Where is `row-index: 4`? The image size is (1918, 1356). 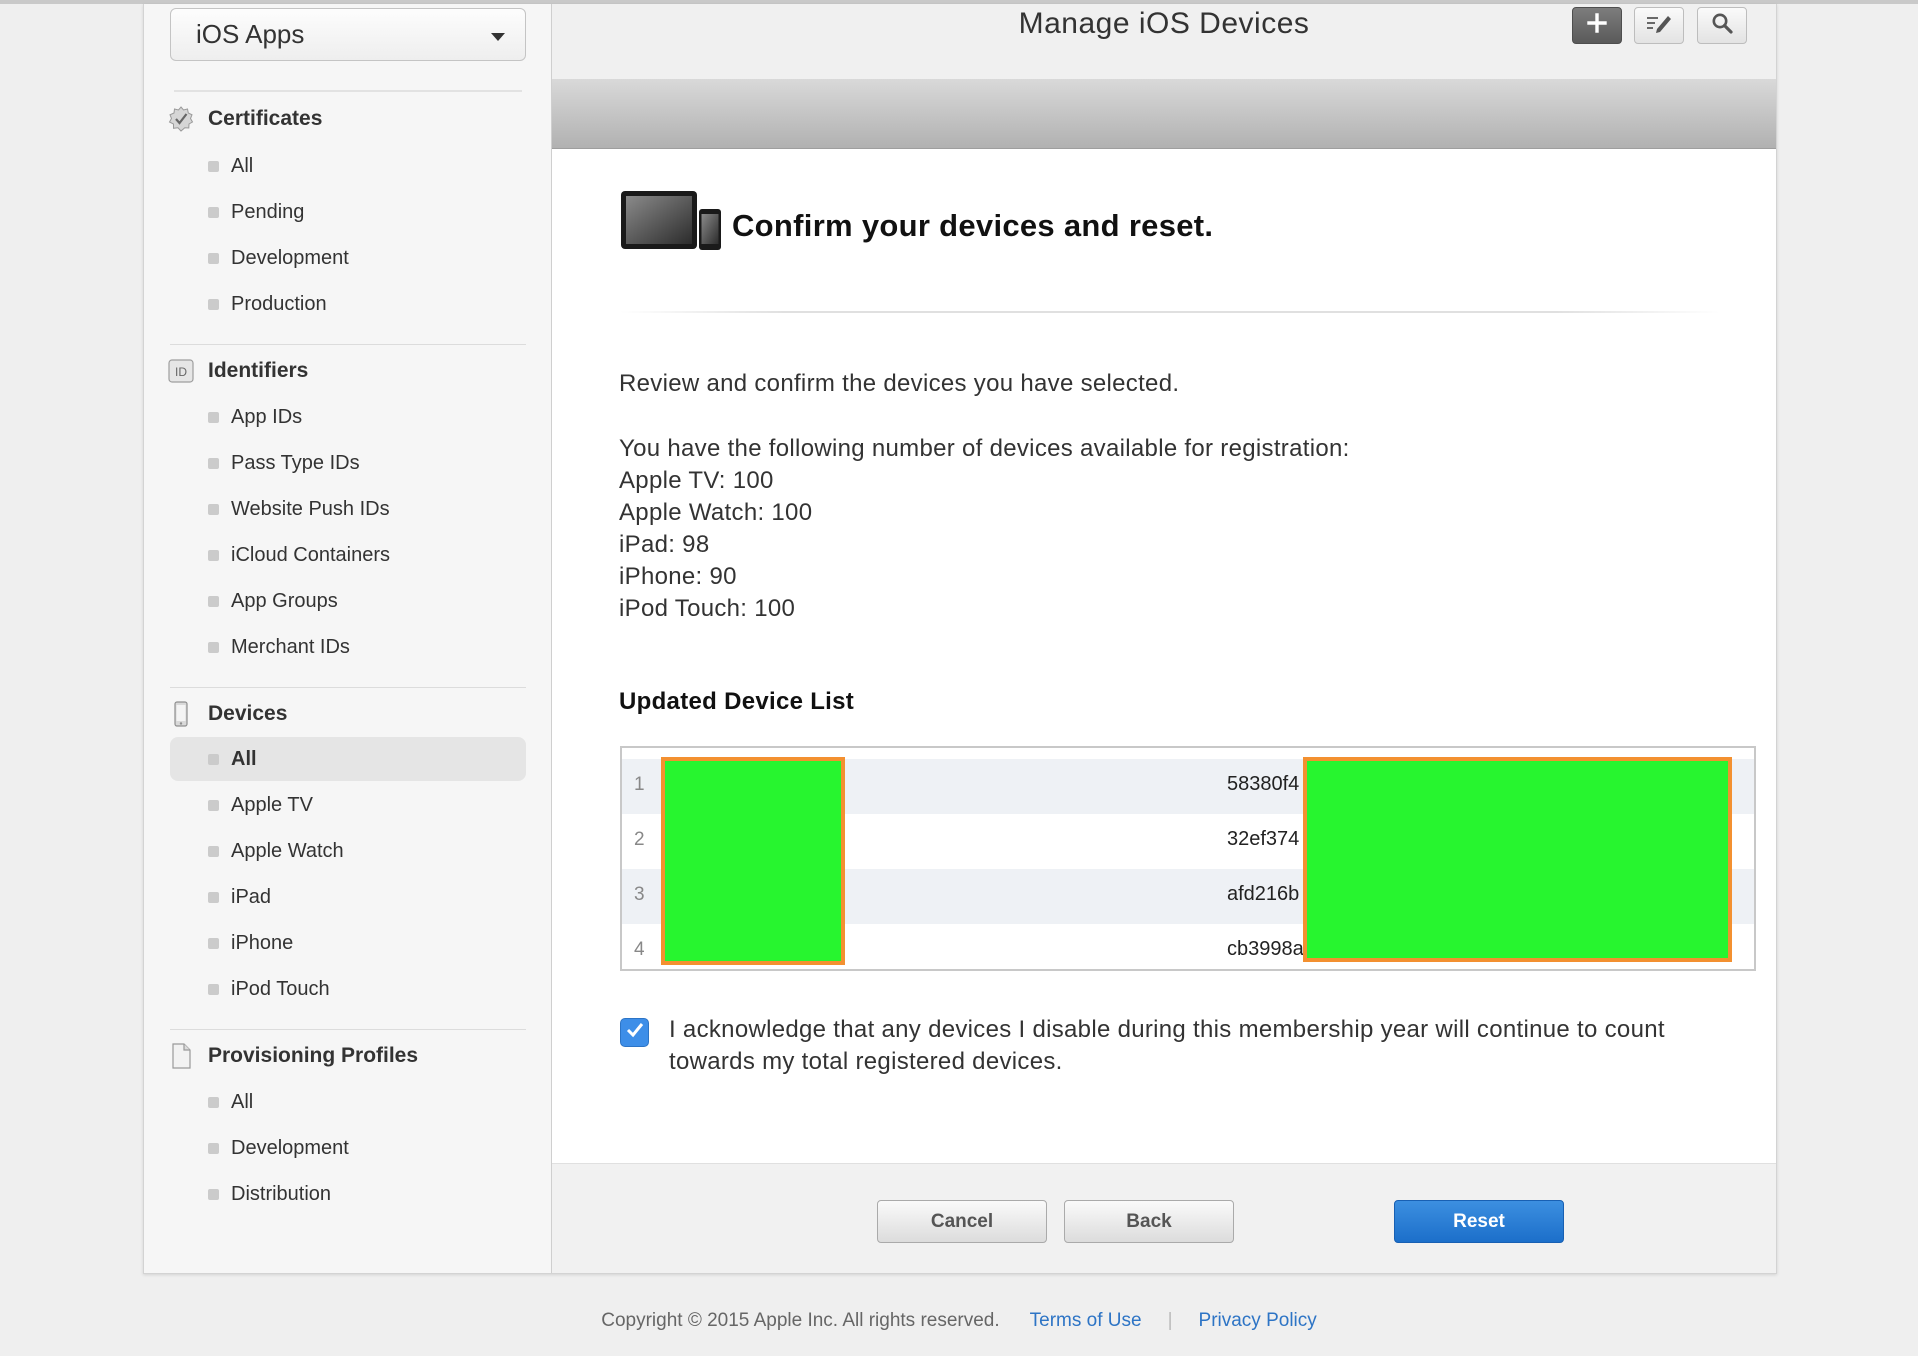 row-index: 4 is located at coordinates (639, 949).